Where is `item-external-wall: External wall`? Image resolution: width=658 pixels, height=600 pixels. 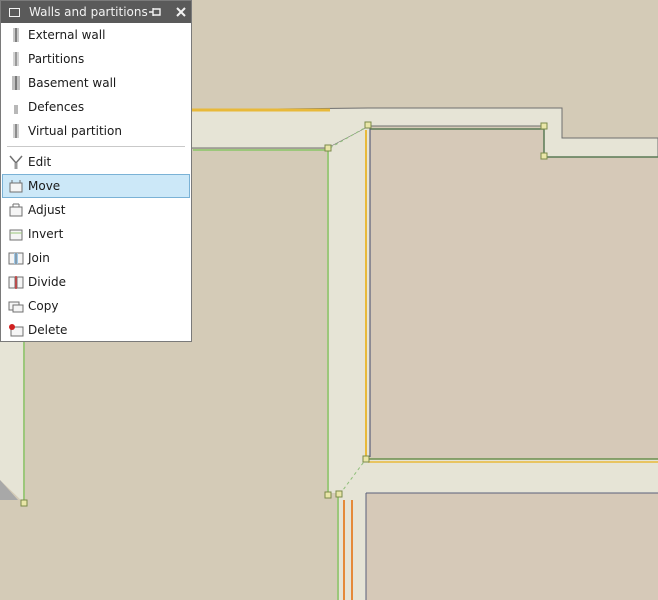 item-external-wall: External wall is located at coordinates (96, 35).